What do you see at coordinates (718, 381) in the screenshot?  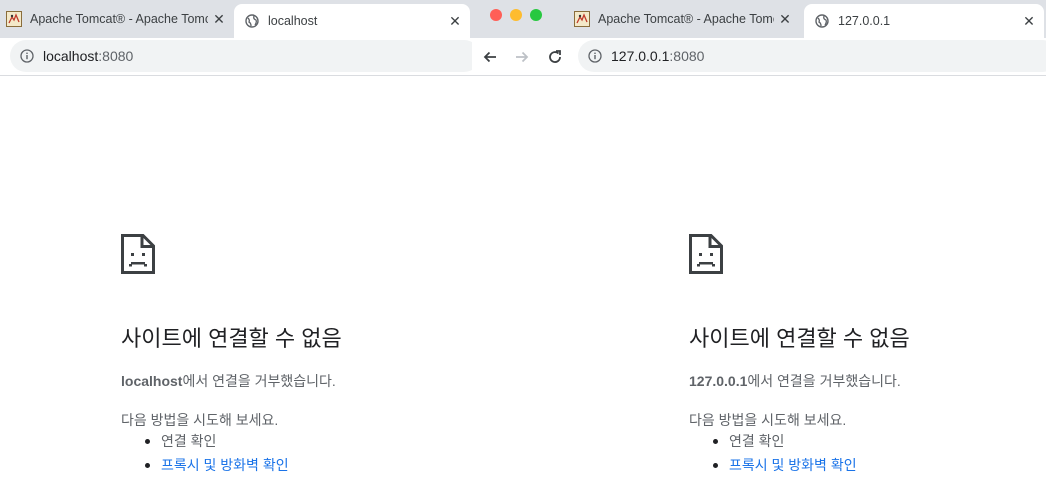 I see `error-host: 127.0.0.1` at bounding box center [718, 381].